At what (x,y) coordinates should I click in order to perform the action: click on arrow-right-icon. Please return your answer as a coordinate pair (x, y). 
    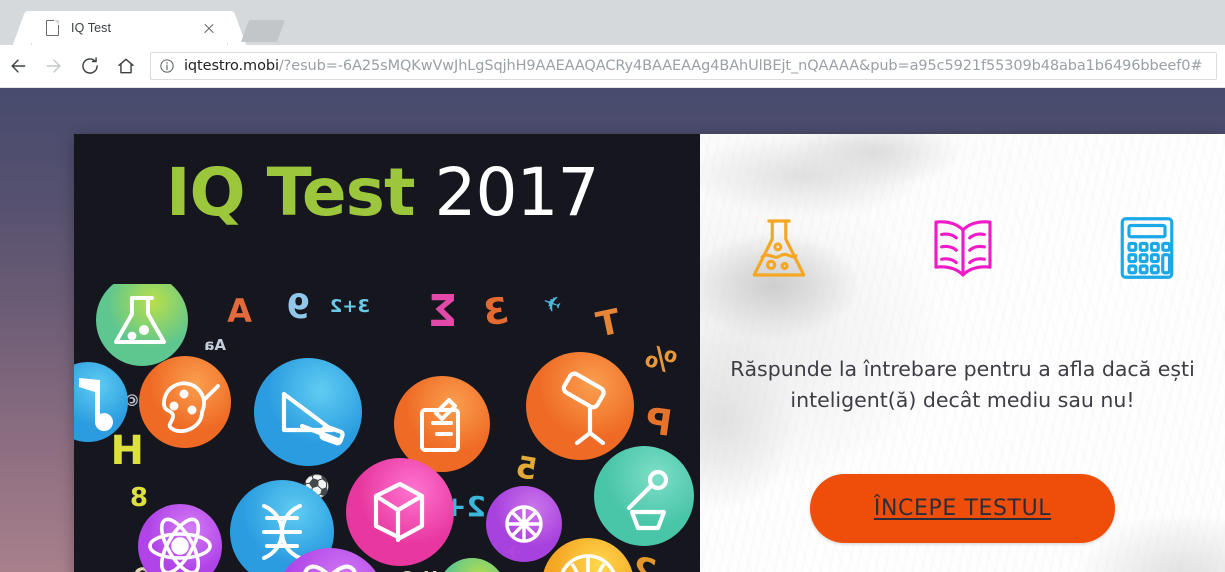
    Looking at the image, I should click on (53, 66).